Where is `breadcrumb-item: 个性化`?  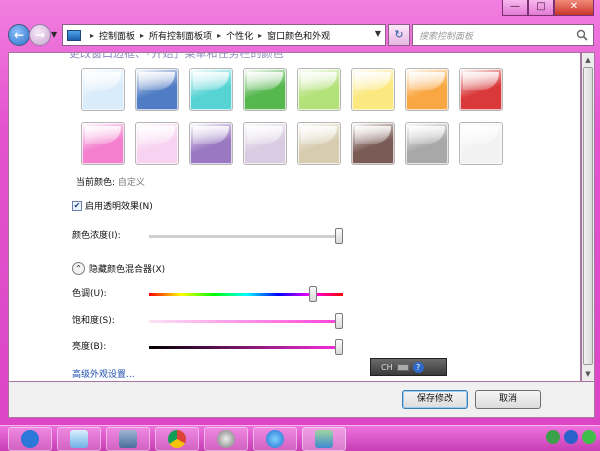
breadcrumb-item: 个性化 is located at coordinates (239, 35).